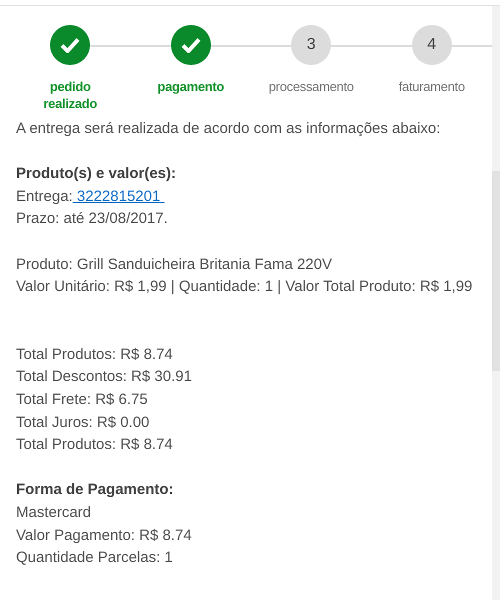  What do you see at coordinates (82, 399) in the screenshot?
I see `info-line: Total Frete: R$ 6.75` at bounding box center [82, 399].